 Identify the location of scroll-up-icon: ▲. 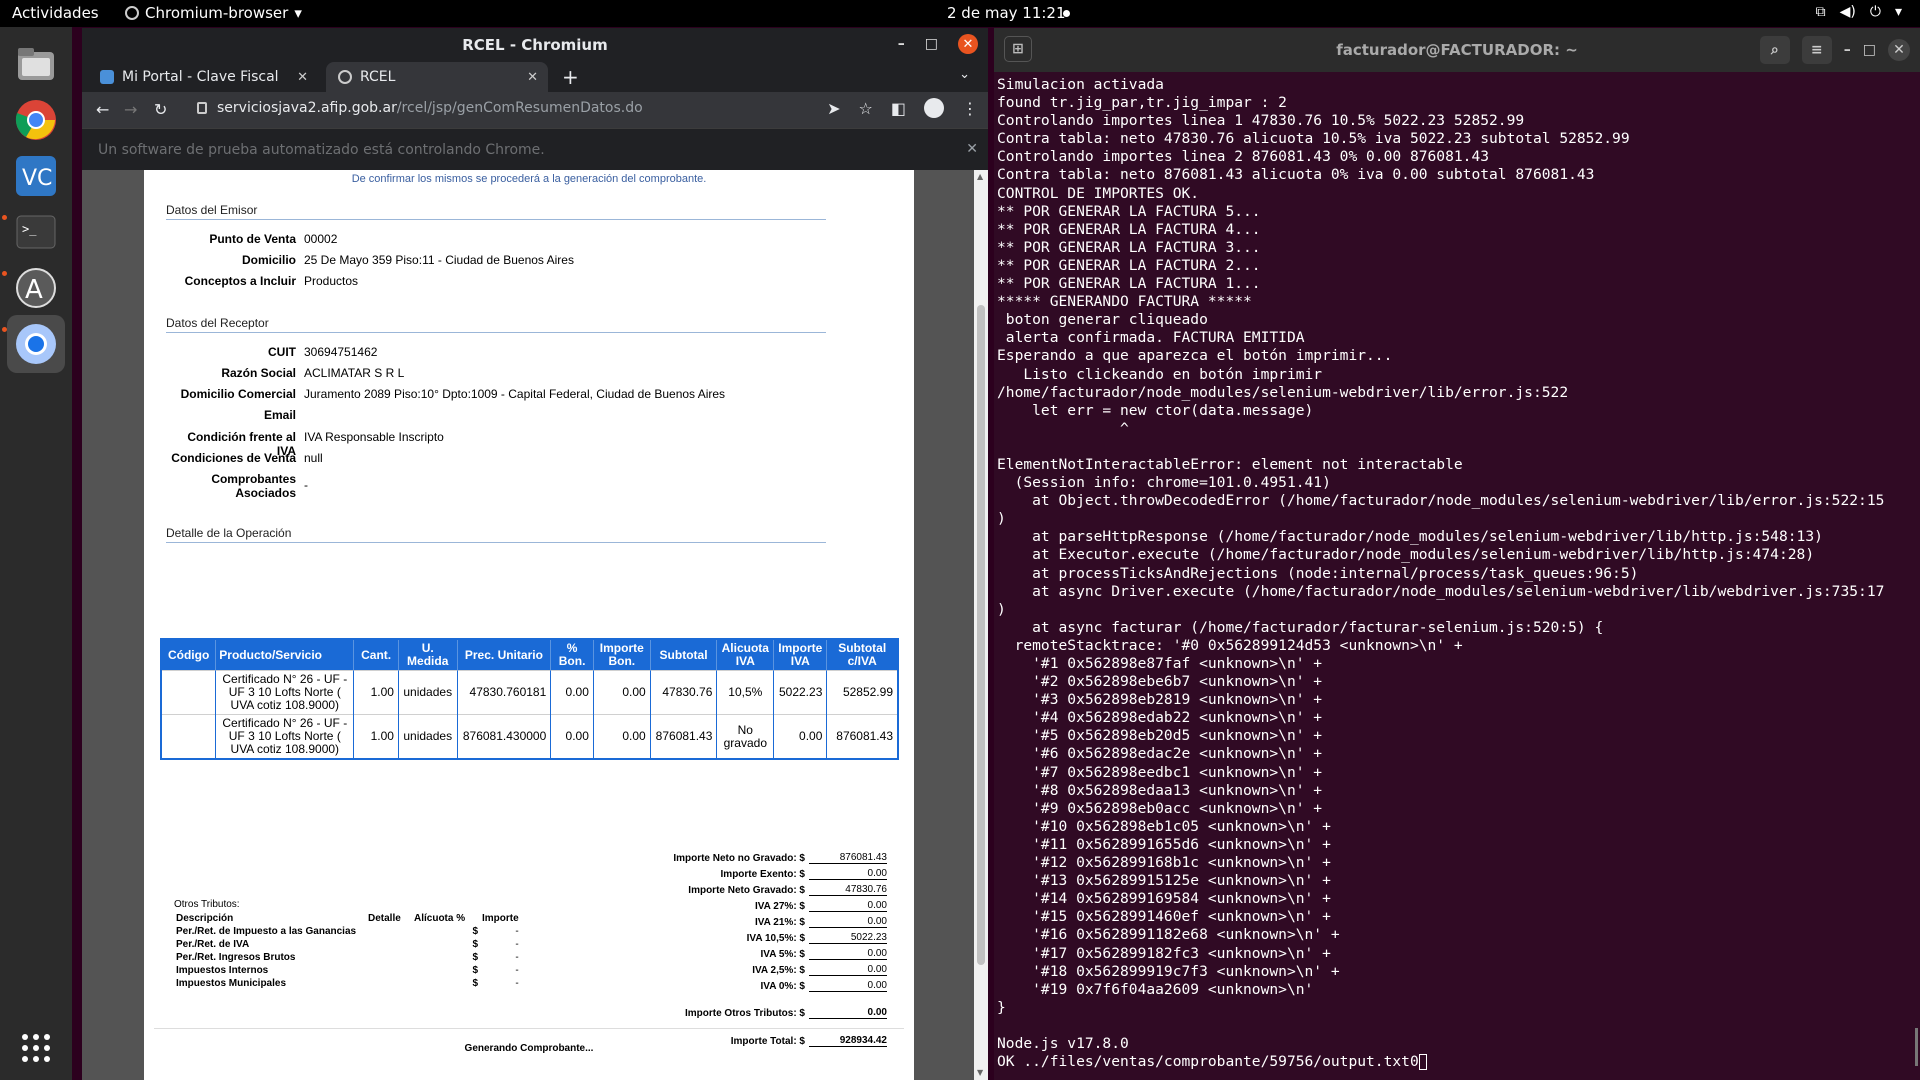
(980, 176).